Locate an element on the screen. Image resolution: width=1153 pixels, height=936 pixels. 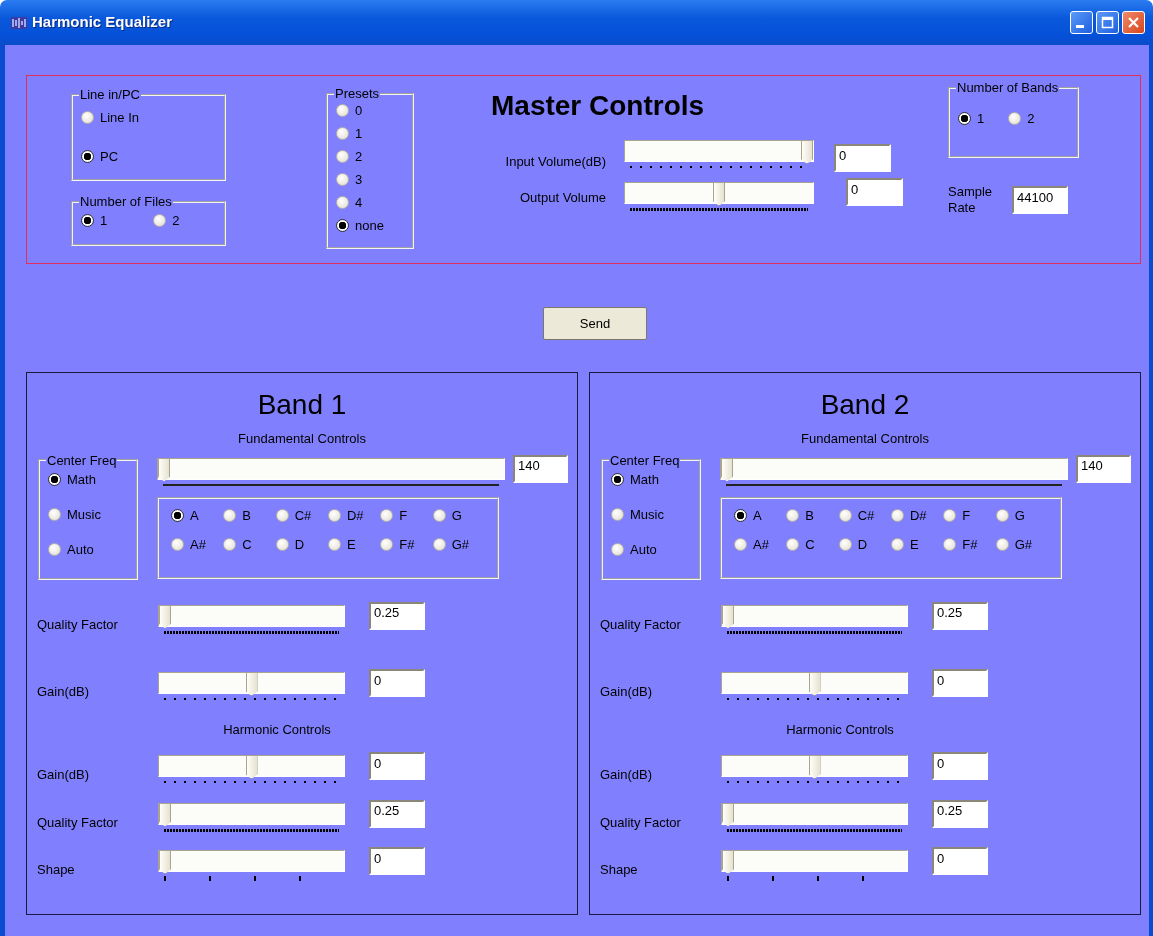
radio-button: Line In is located at coordinates (148, 117).